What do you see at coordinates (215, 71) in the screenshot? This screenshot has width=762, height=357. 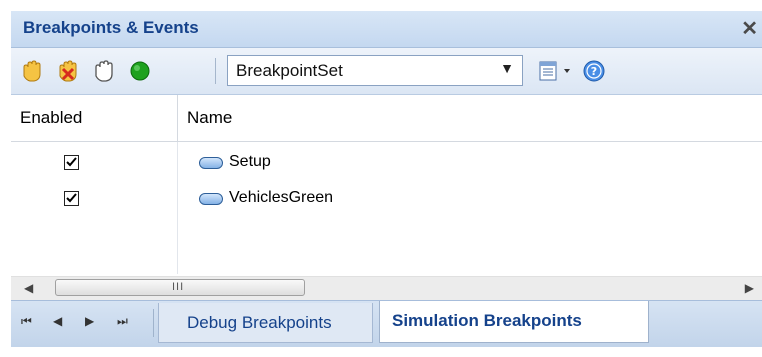 I see `toolbar-separator` at bounding box center [215, 71].